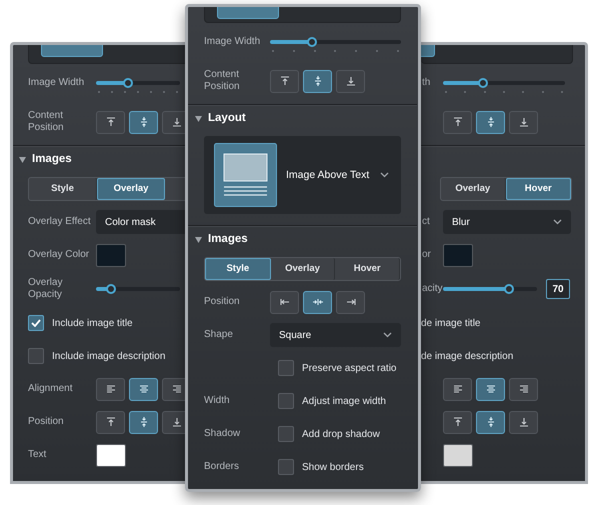 Image resolution: width=600 pixels, height=505 pixels. I want to click on field-label: Alignment, so click(50, 389).